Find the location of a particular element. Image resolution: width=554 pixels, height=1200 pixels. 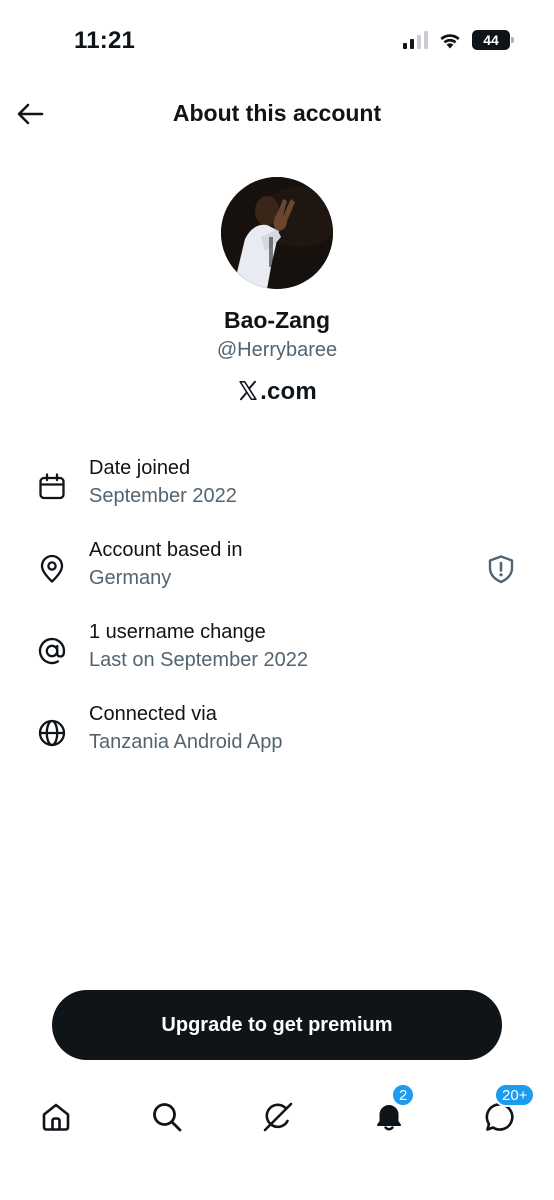

status-icons: 44 is located at coordinates (458, 40).